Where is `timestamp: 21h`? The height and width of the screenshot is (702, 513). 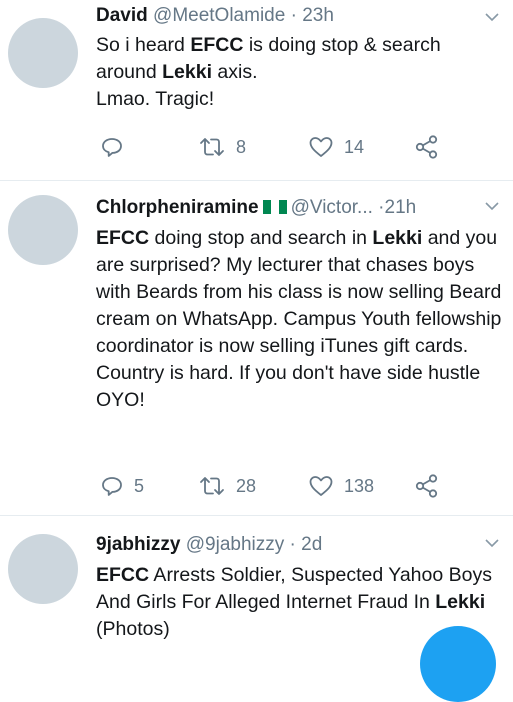 timestamp: 21h is located at coordinates (401, 207).